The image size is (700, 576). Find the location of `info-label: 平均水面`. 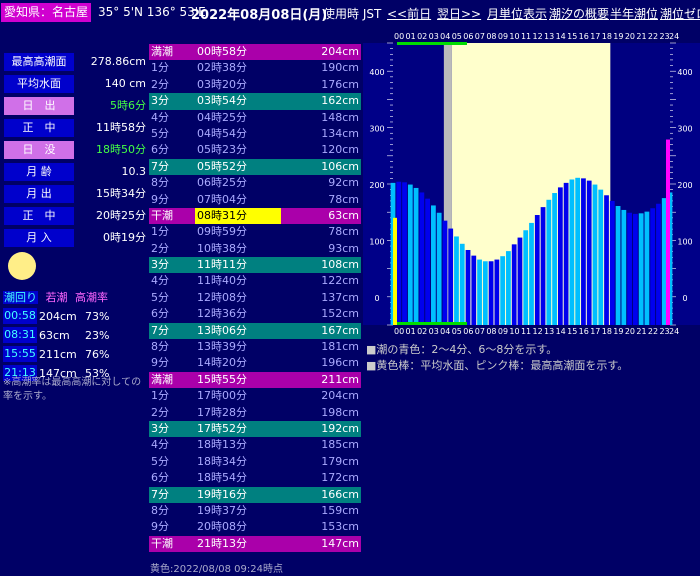

info-label: 平均水面 is located at coordinates (39, 84).